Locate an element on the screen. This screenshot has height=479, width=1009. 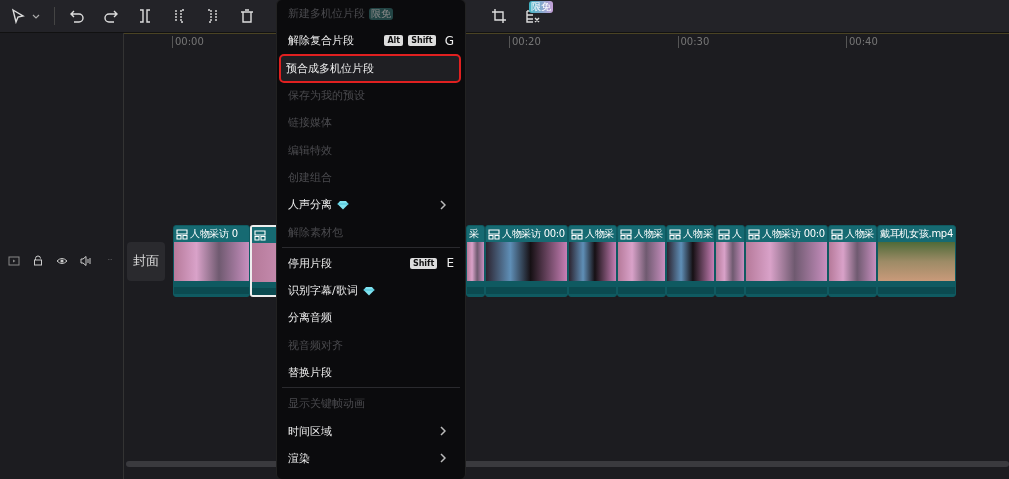
menu-item: 预合成多机位片段 is located at coordinates (370, 68).